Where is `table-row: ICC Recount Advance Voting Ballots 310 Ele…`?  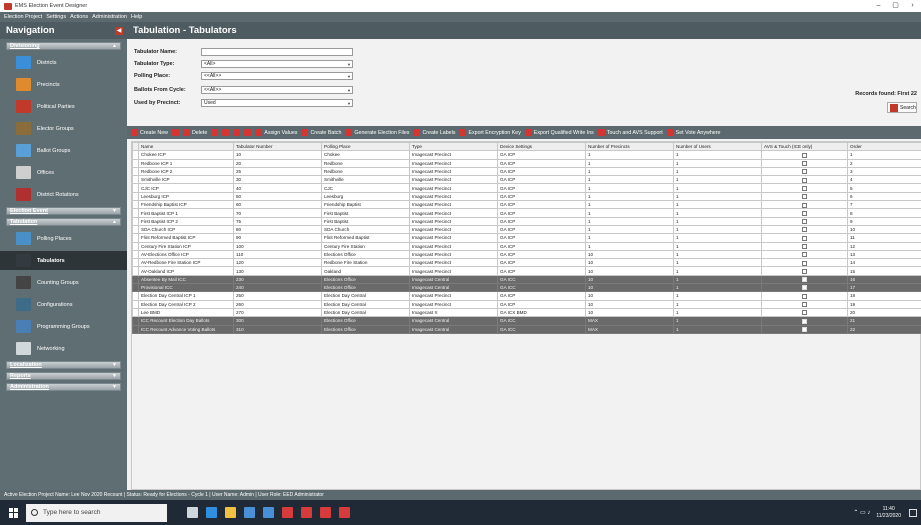 table-row: ICC Recount Advance Voting Ballots 310 Ele… is located at coordinates (526, 329).